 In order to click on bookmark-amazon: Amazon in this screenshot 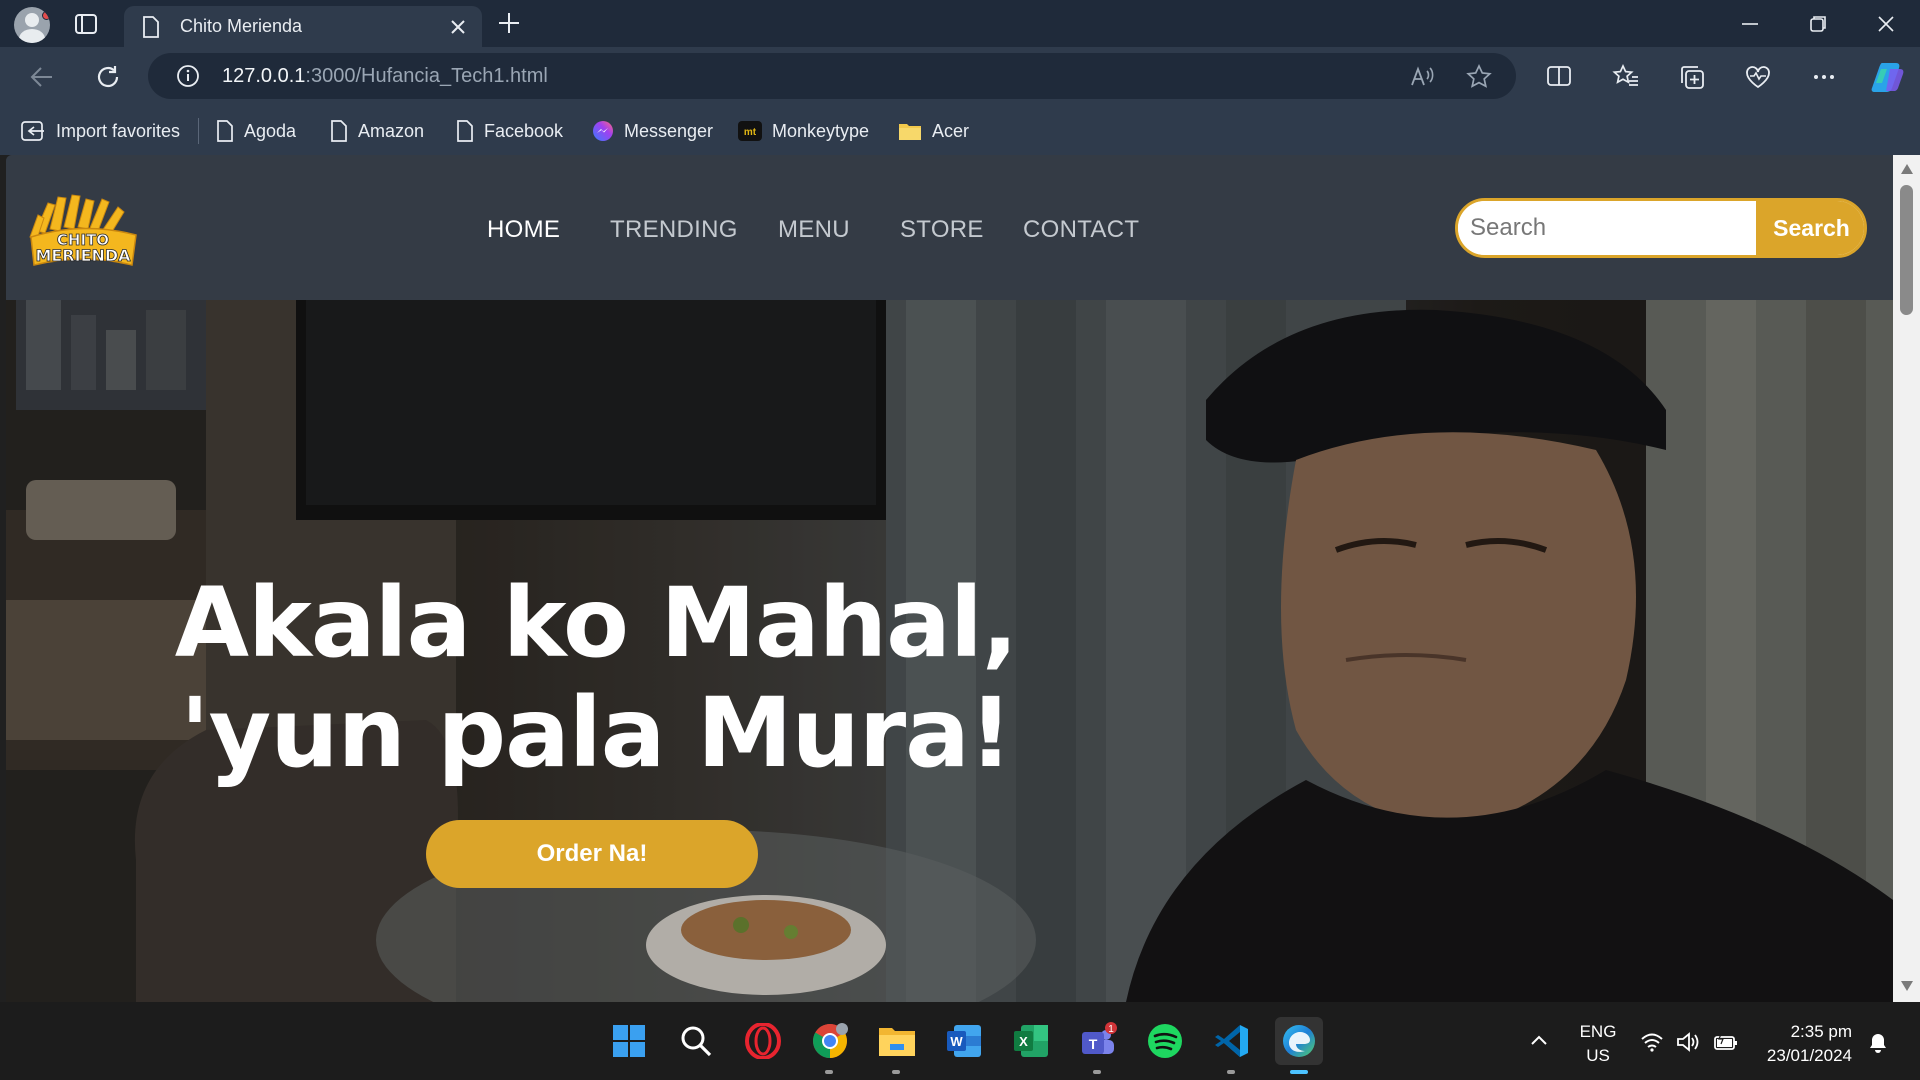, I will do `click(377, 131)`.